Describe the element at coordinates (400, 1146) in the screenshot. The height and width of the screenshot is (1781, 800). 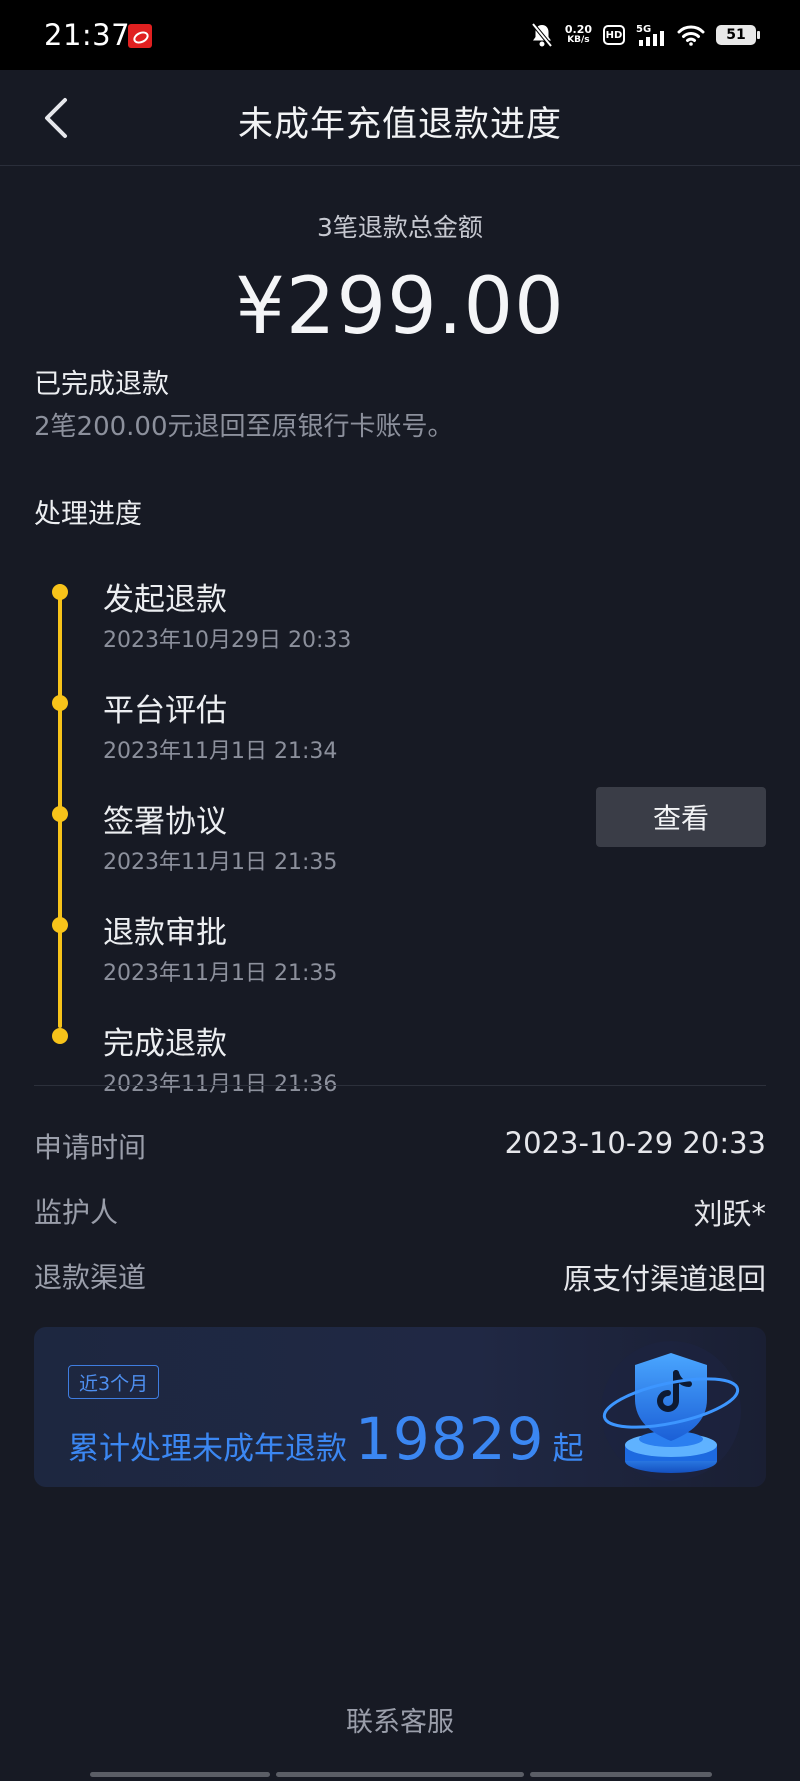
I see `info-row-apply-time: 申请时间 2023-10-29 20:33` at that location.